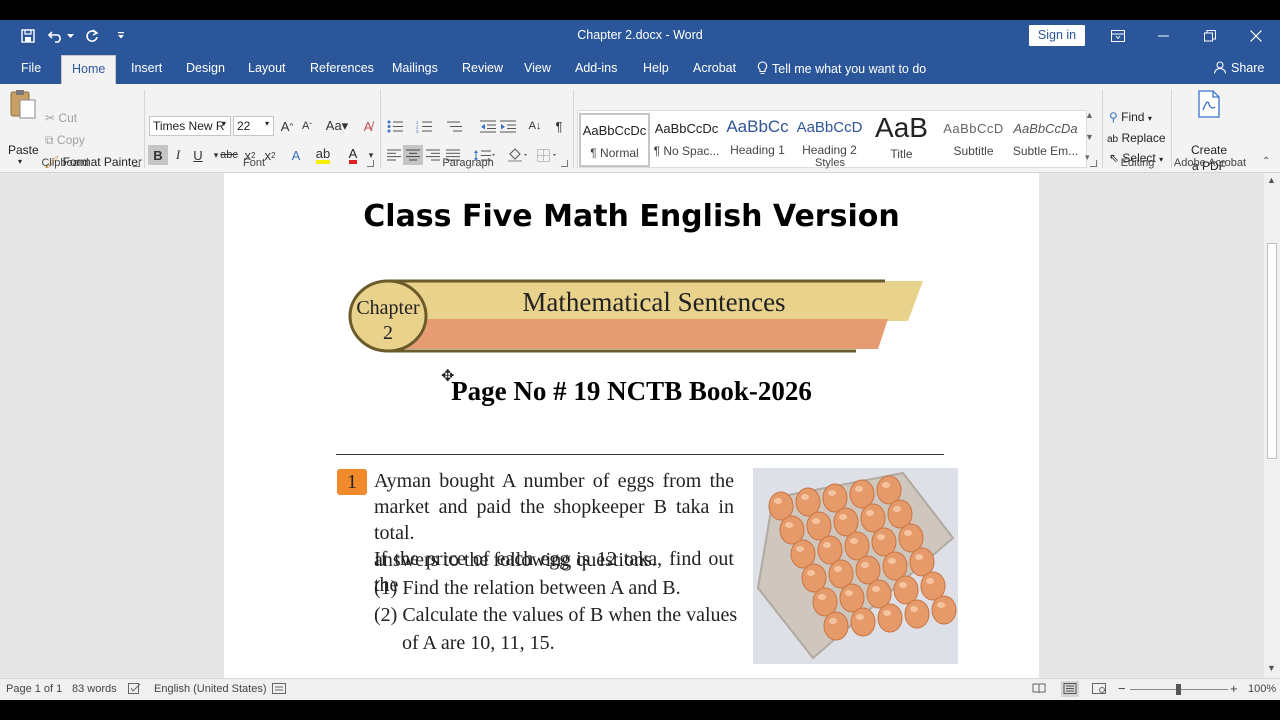 This screenshot has width=1280, height=720. What do you see at coordinates (413, 155) in the screenshot?
I see `align-center-icon` at bounding box center [413, 155].